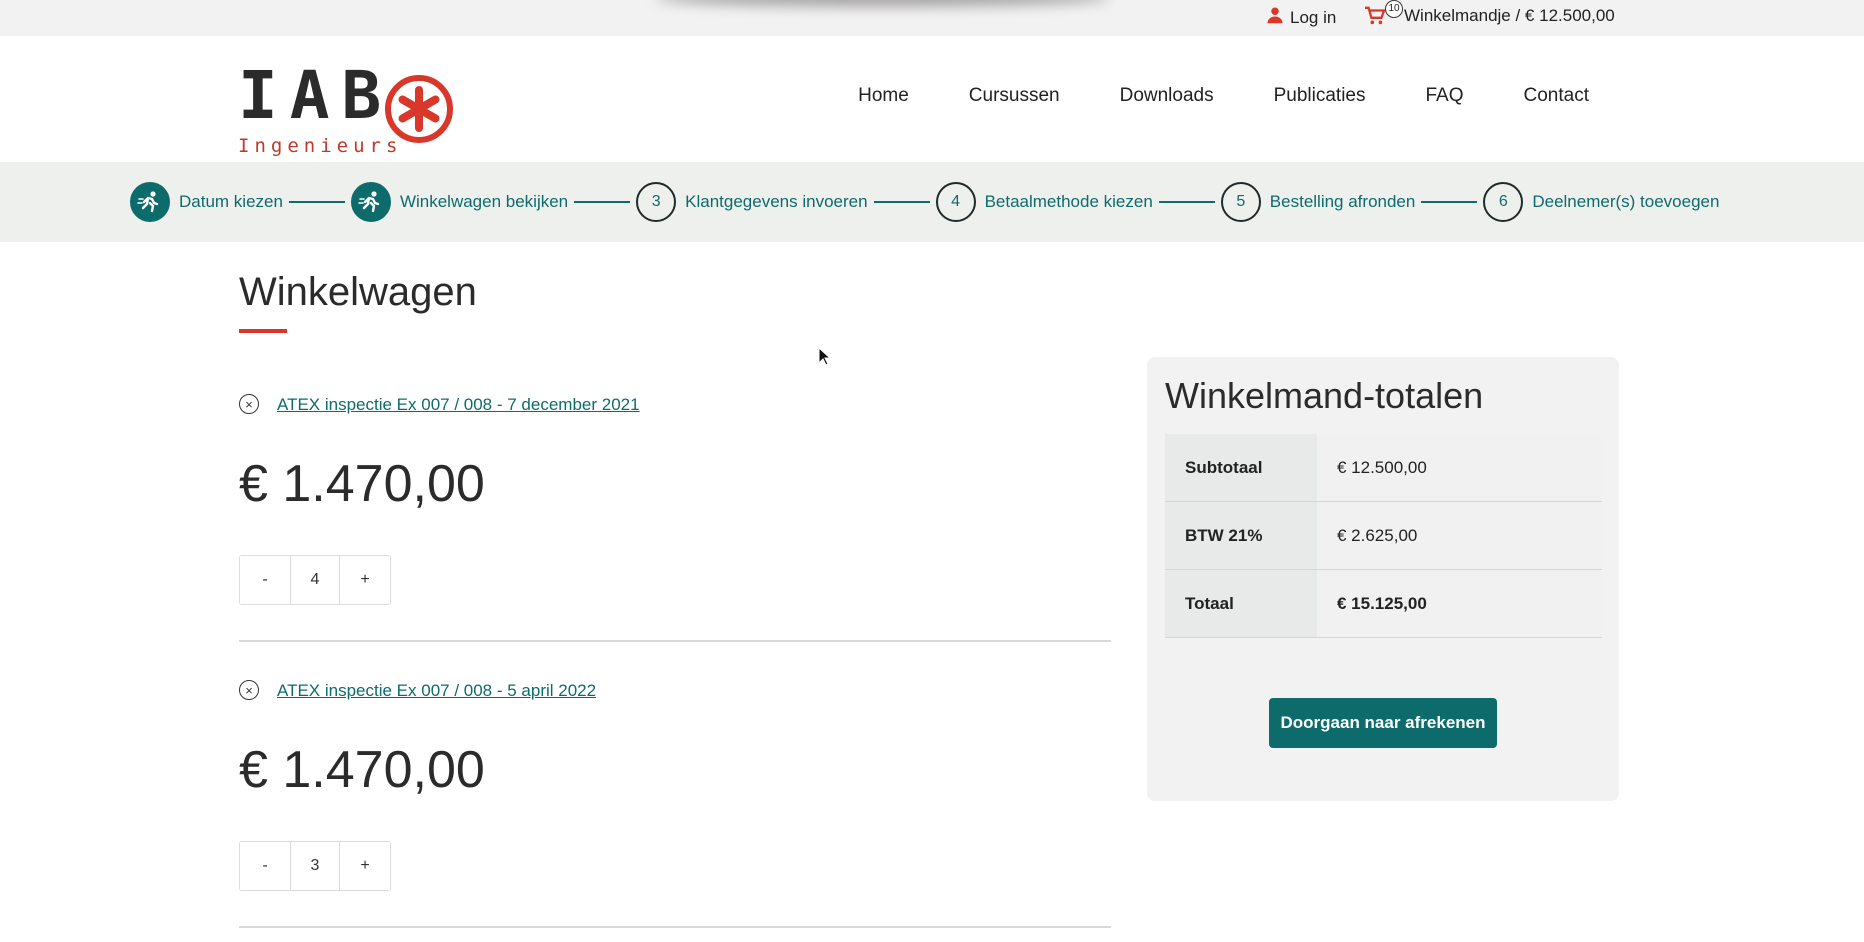 The height and width of the screenshot is (942, 1864). I want to click on totals-value: € 2.625,00, so click(1459, 535).